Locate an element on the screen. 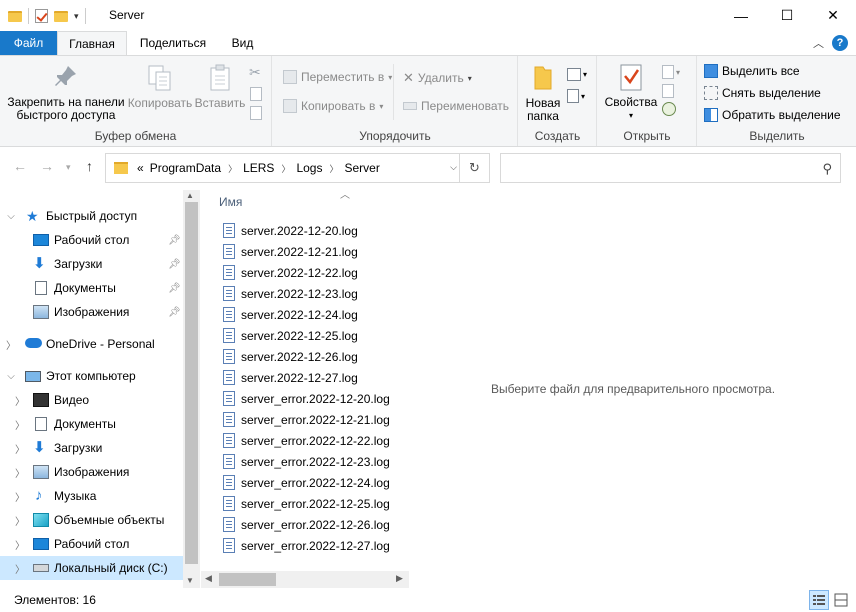 The height and width of the screenshot is (612, 856). file-row: server_error.2022-12-22.log is located at coordinates (305, 440).